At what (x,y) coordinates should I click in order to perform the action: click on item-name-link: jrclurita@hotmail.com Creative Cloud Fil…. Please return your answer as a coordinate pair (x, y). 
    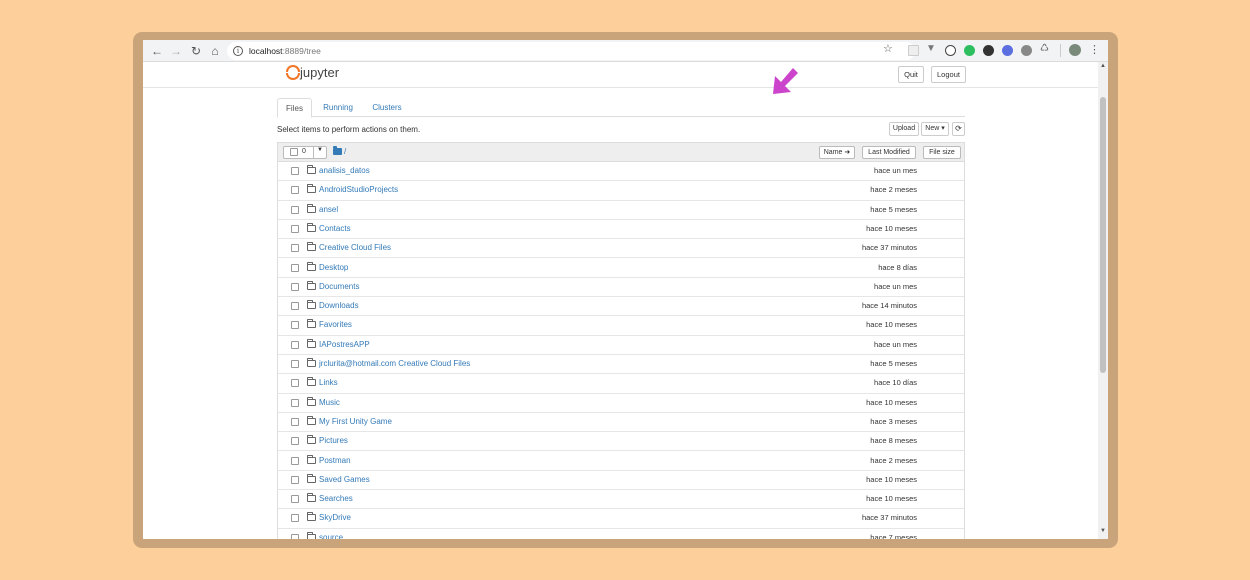
    Looking at the image, I should click on (394, 363).